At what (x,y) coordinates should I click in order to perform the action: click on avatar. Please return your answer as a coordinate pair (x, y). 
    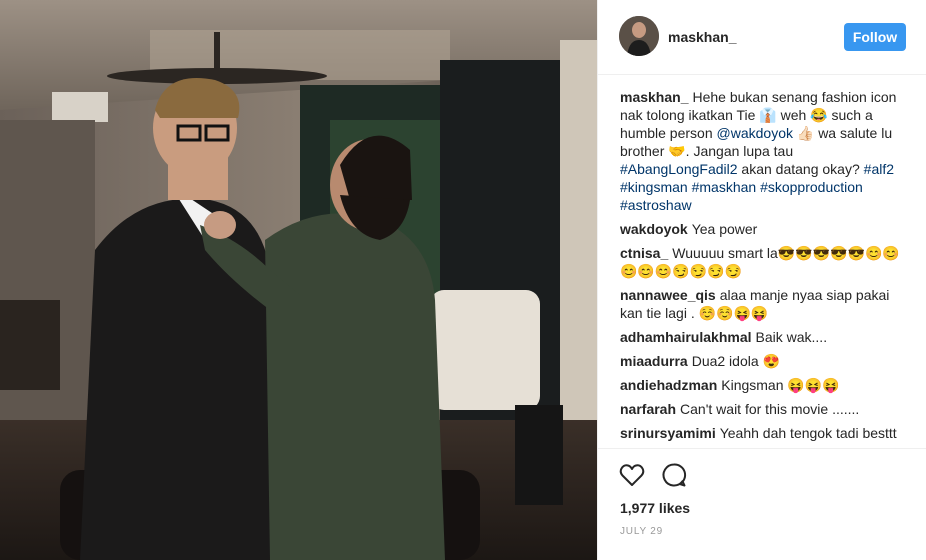
    Looking at the image, I should click on (639, 36).